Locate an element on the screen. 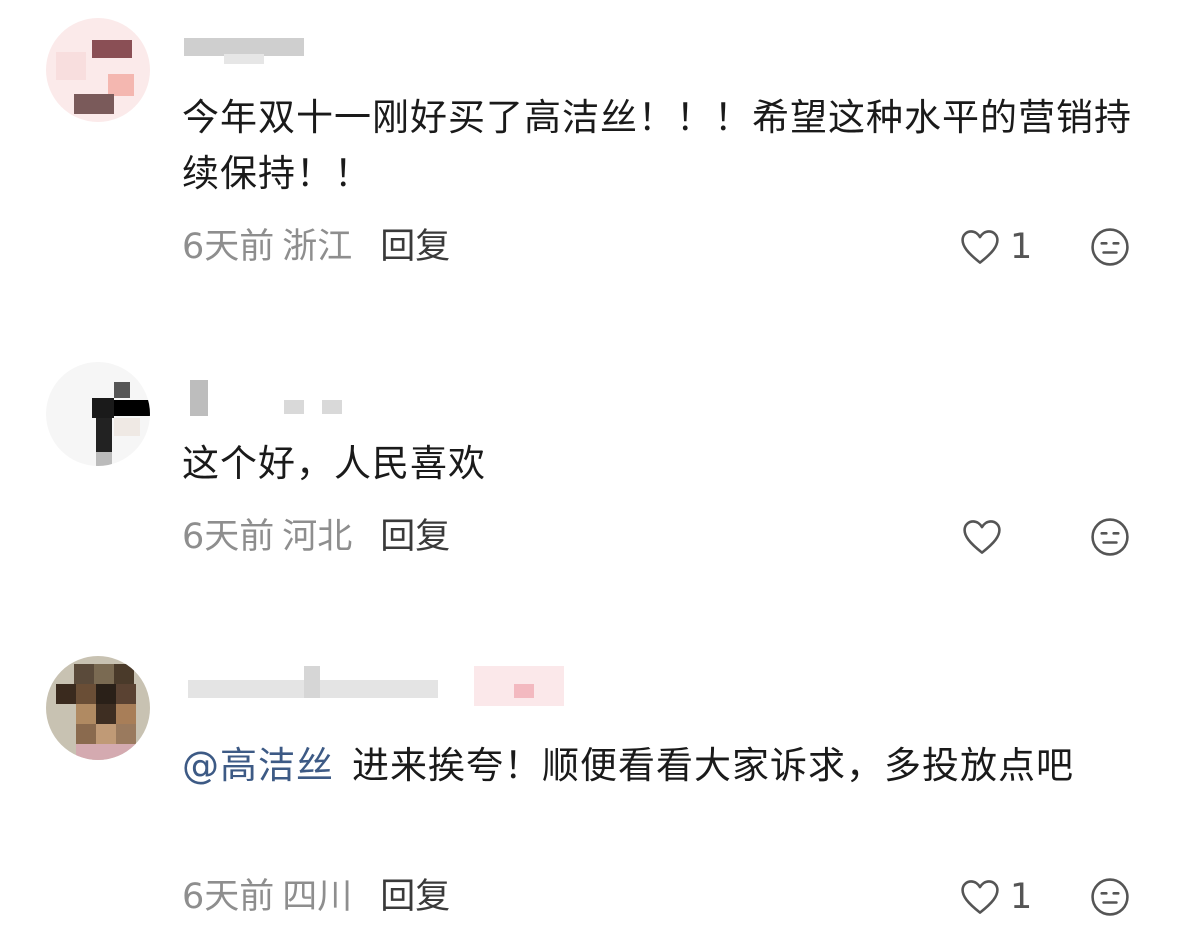 This screenshot has height=952, width=1200. comment-meta: 6天前 浙江 回复 is located at coordinates (316, 247).